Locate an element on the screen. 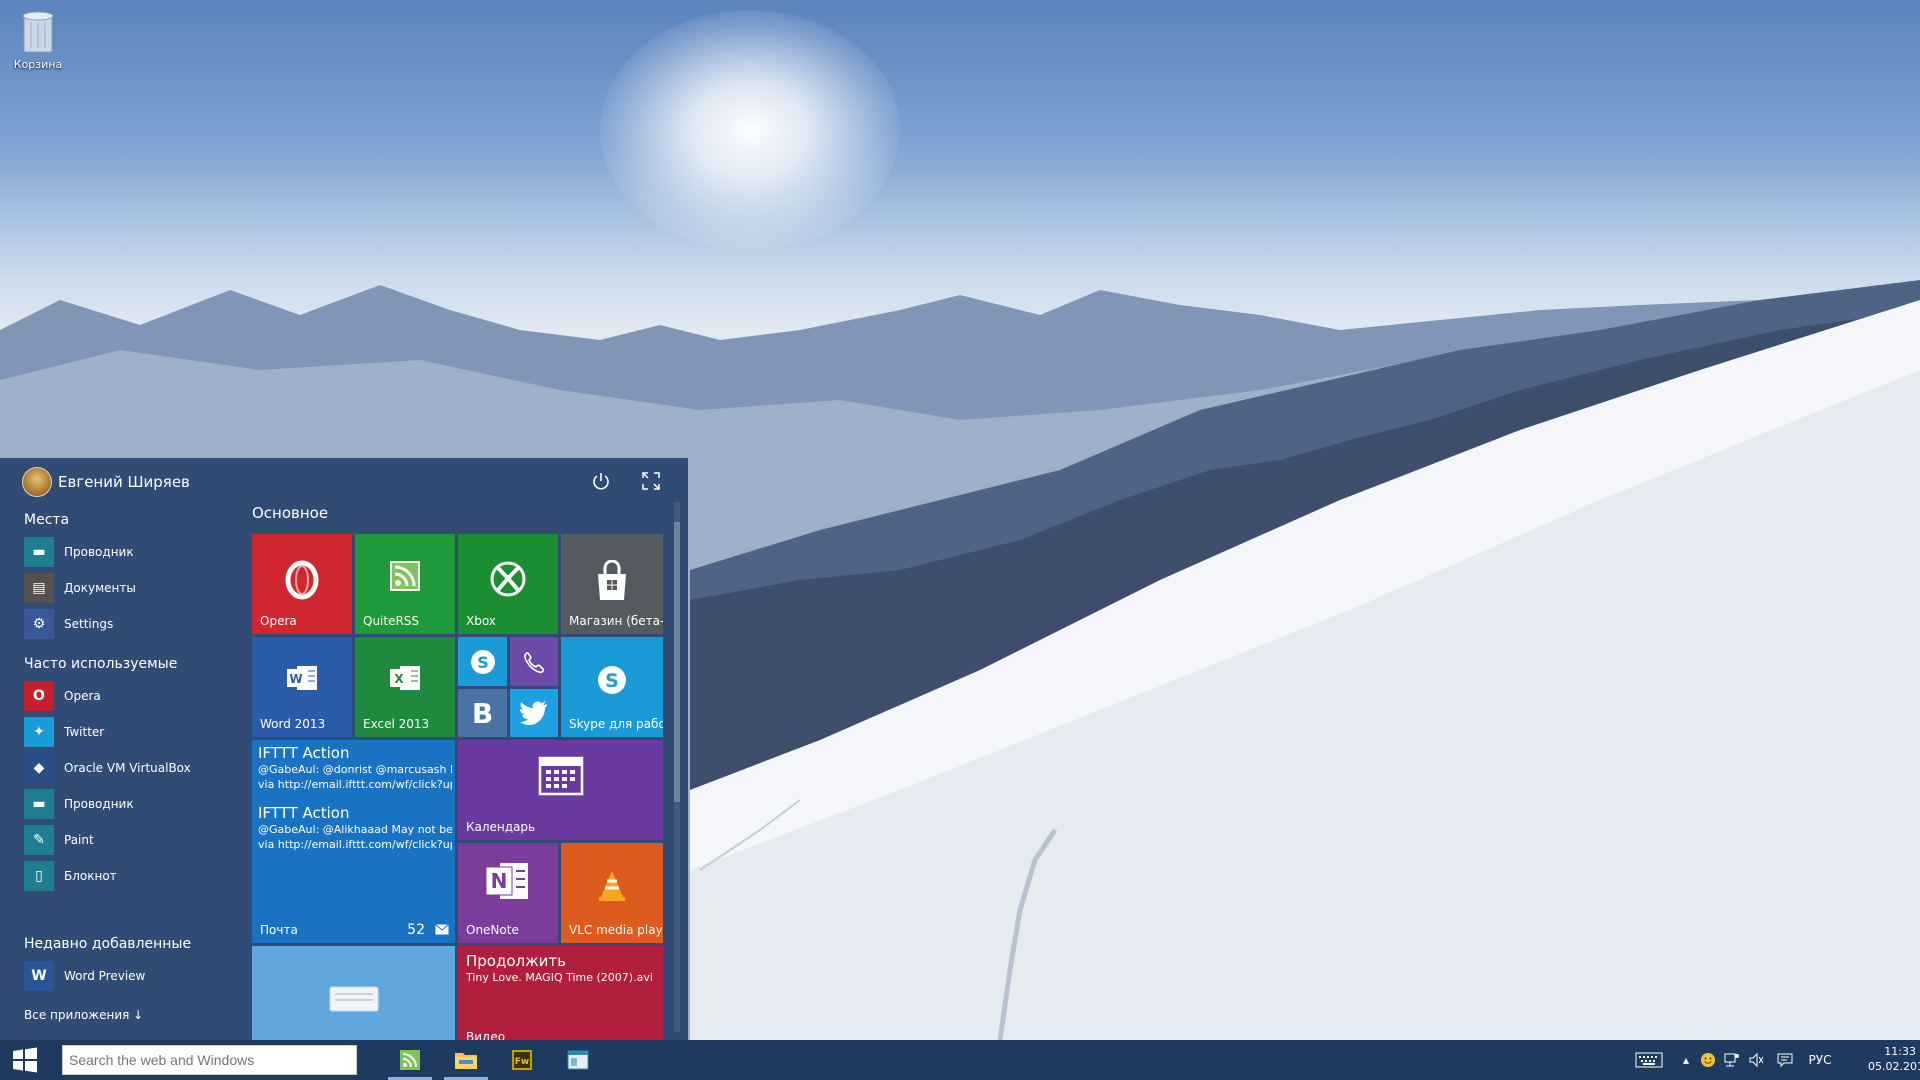  tray-volume is located at coordinates (1756, 1060).